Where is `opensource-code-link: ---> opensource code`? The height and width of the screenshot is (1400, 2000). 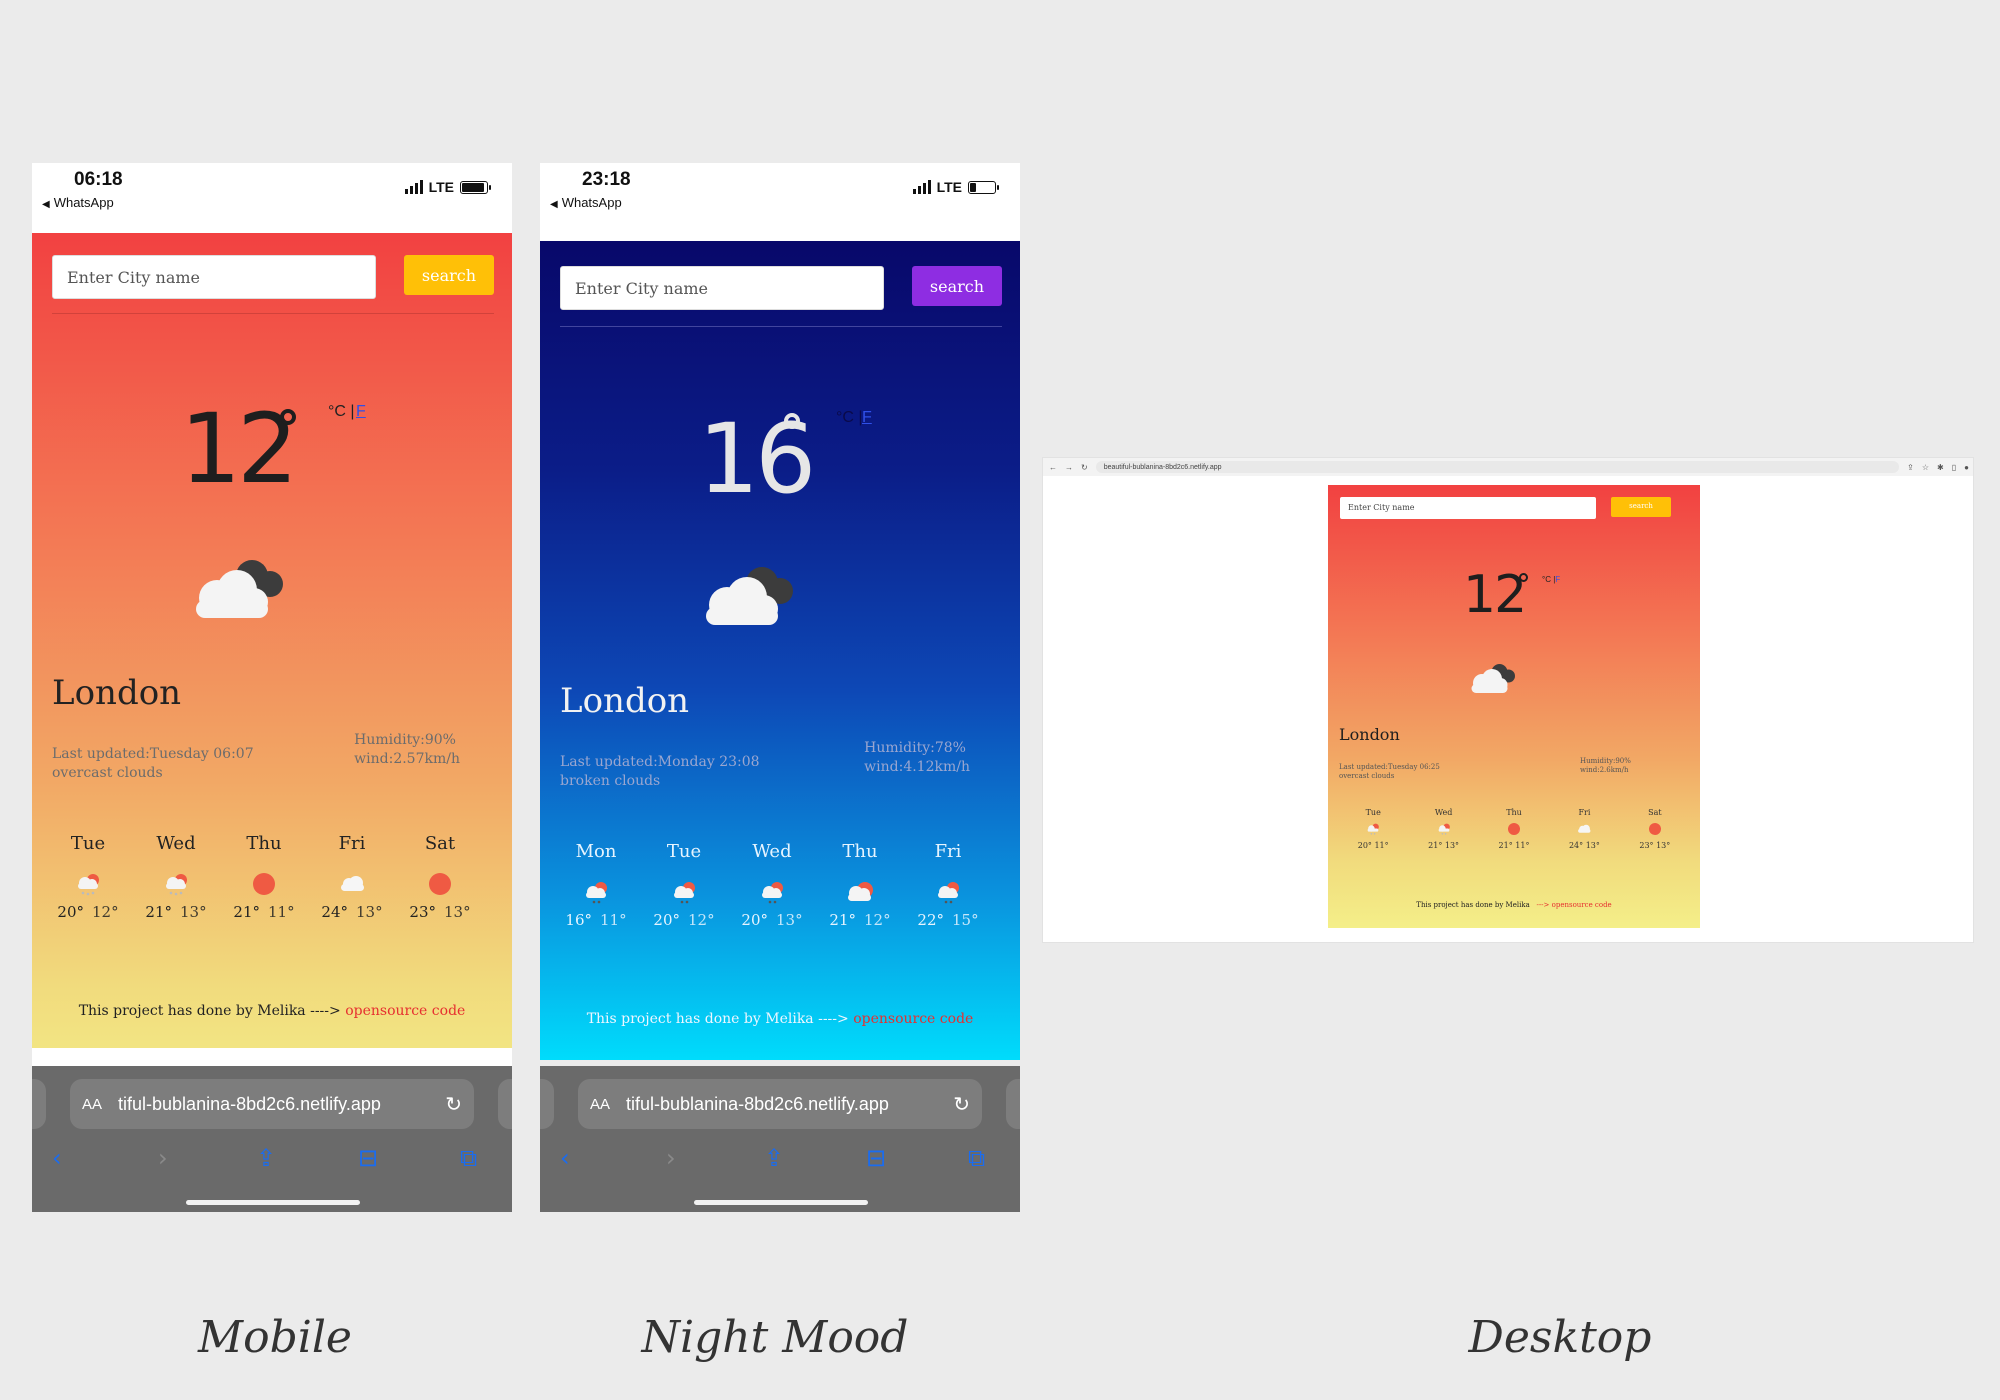 opensource-code-link: ---> opensource code is located at coordinates (1573, 905).